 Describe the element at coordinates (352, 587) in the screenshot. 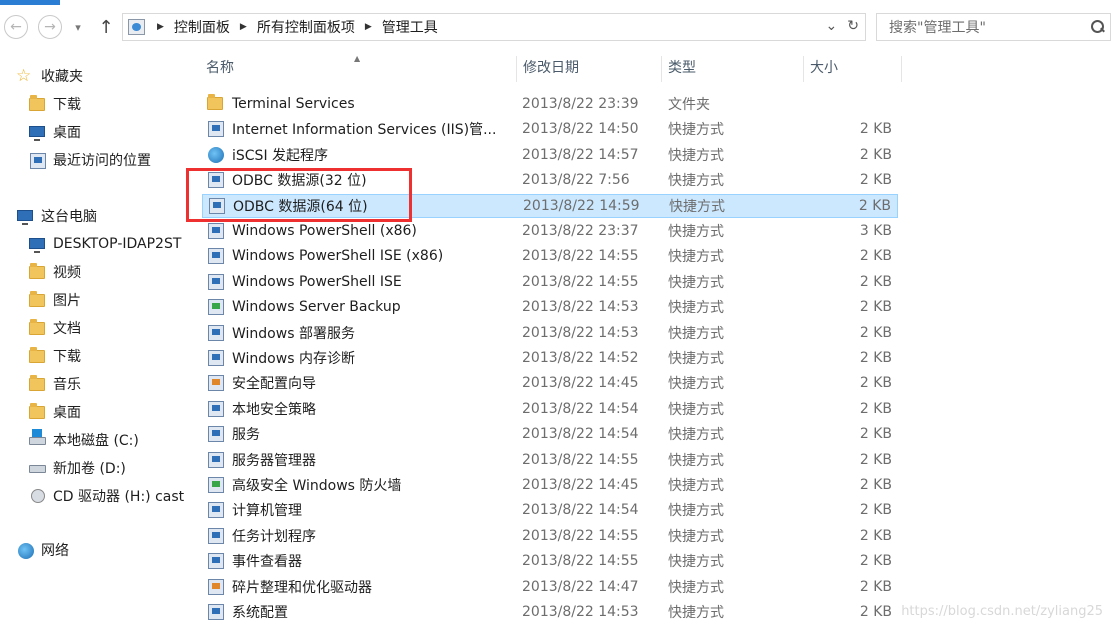

I see `file-name-cell: 碎片整理和优化驱动器` at that location.